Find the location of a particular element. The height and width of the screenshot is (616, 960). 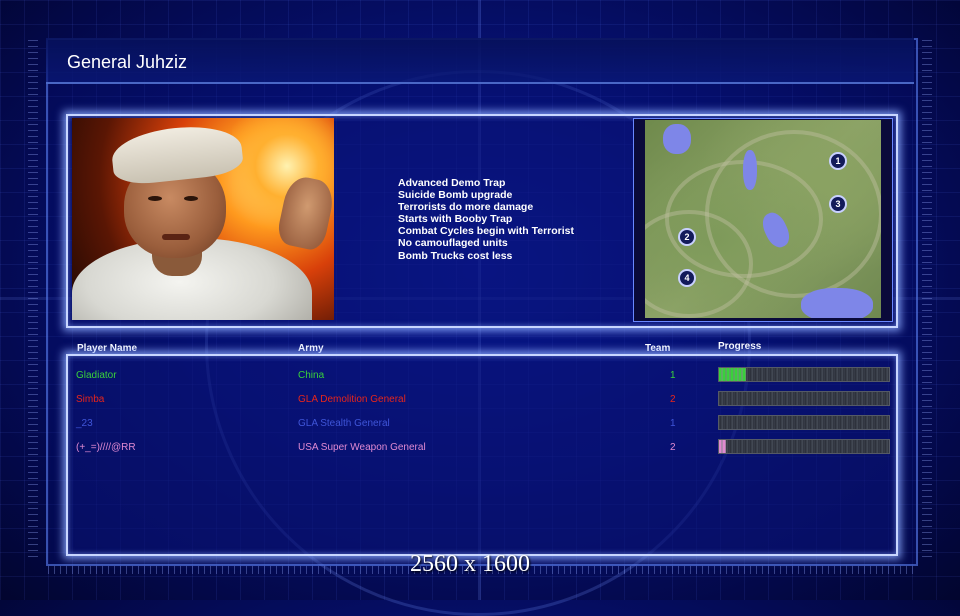

trait-item: No camouflaged units is located at coordinates (453, 243).